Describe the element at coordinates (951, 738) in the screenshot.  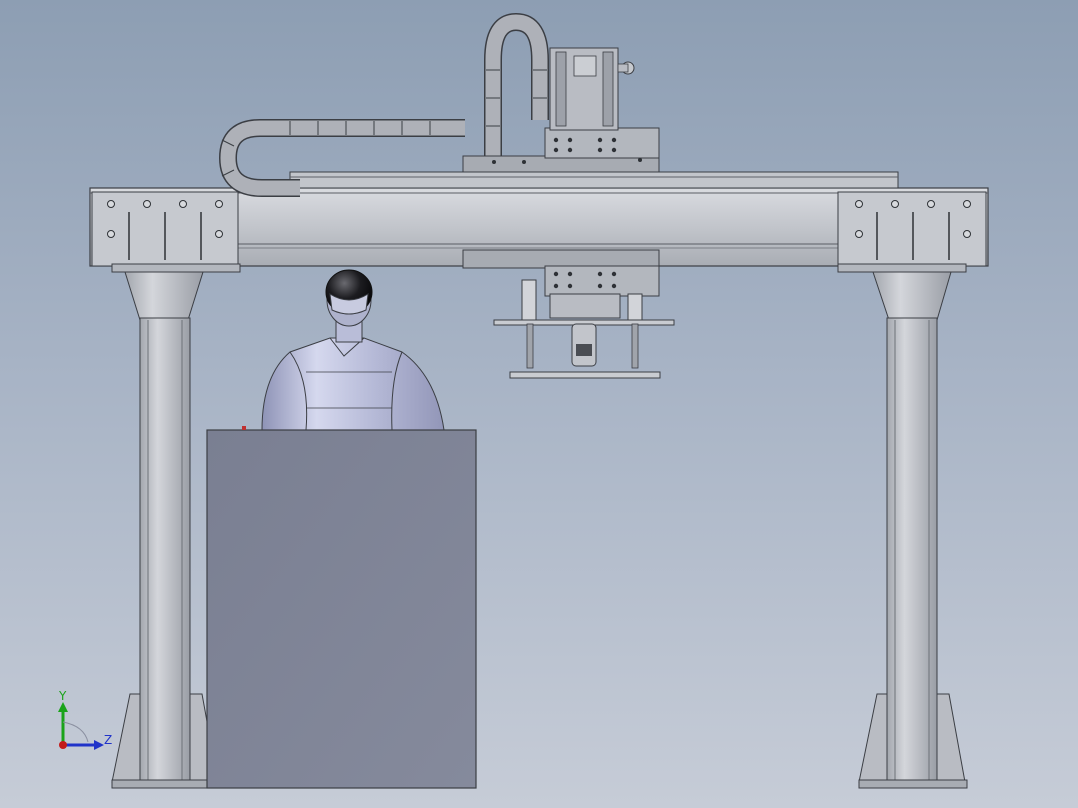
I see `right-column-gusset-right` at that location.